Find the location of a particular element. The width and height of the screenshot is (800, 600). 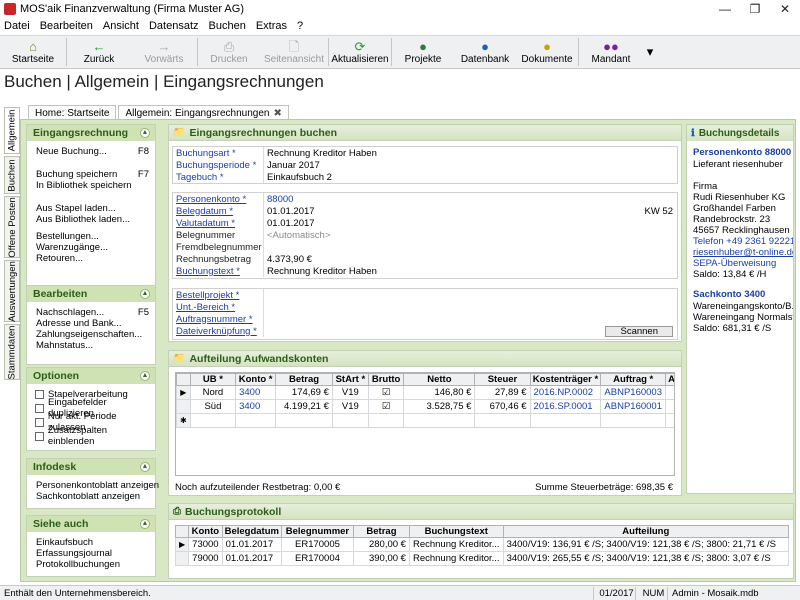

section-header: Eingangsrechnung ▲ is located at coordinates (91, 133).